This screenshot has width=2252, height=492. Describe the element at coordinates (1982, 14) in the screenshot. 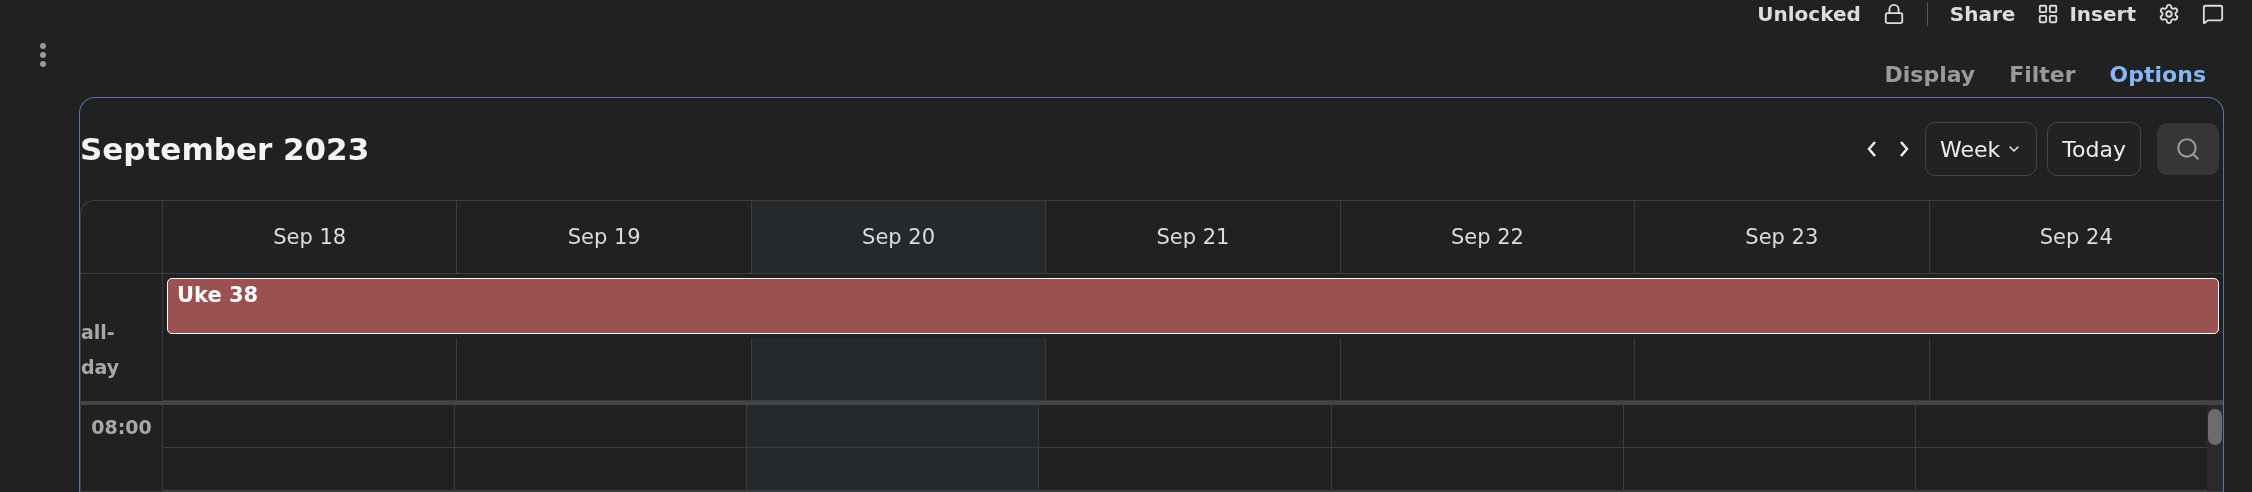

I see `share-button: Share` at that location.